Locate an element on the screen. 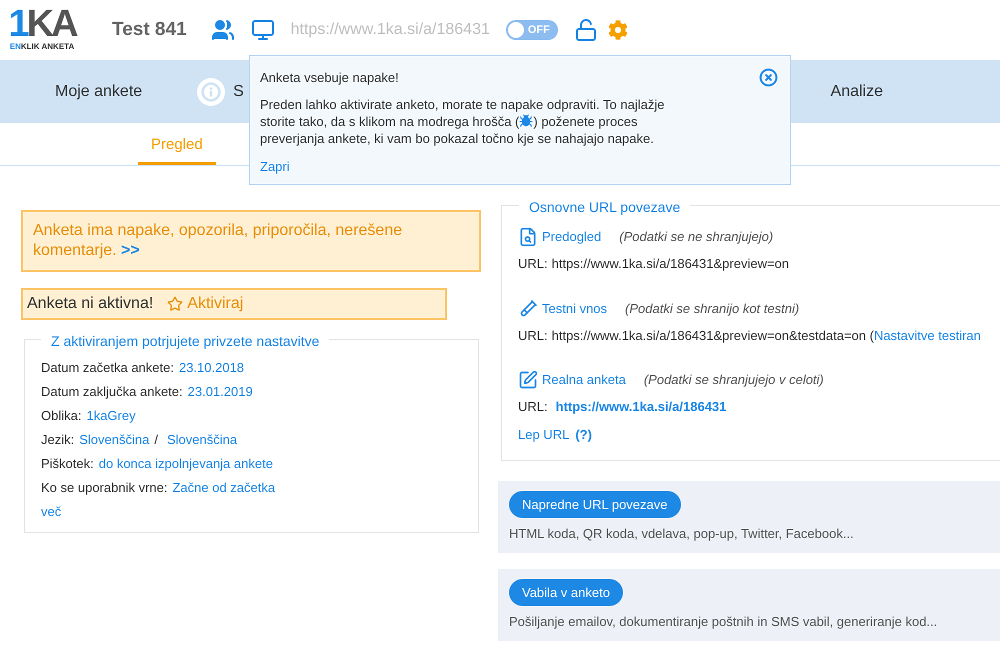 The width and height of the screenshot is (1000, 653). setting-label: Jezik: is located at coordinates (57, 440).